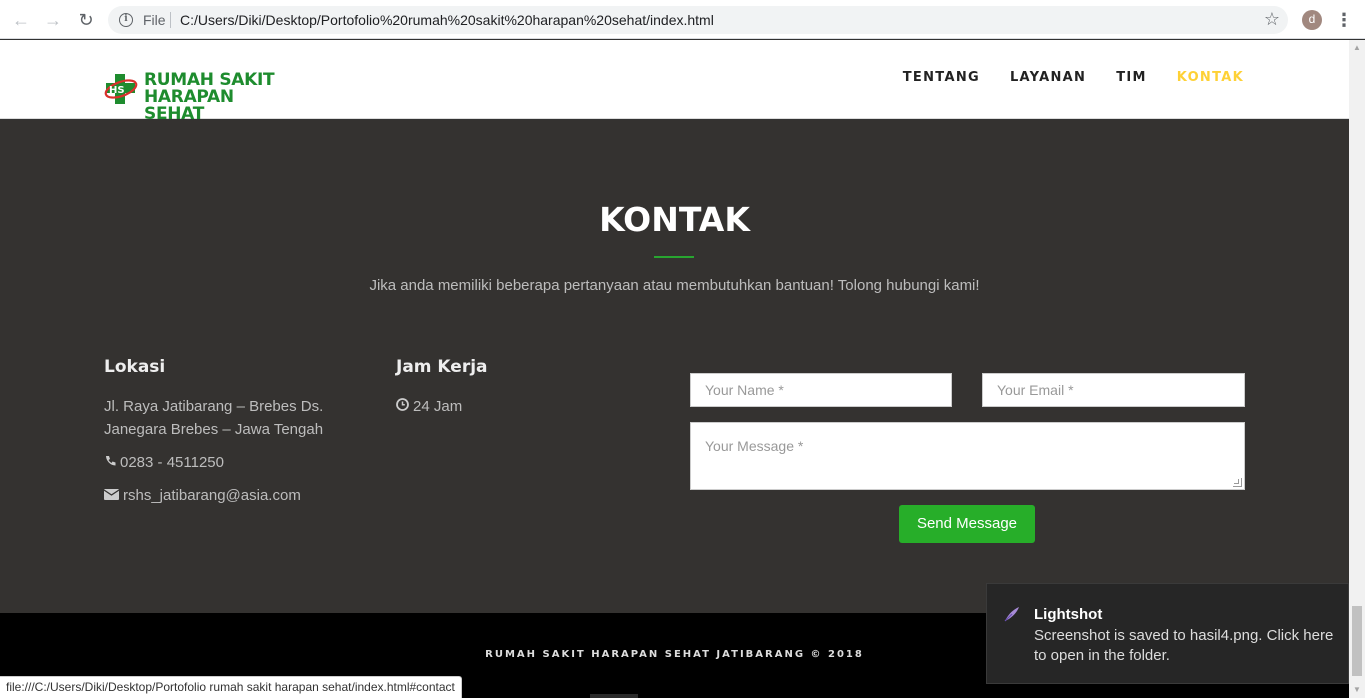  What do you see at coordinates (1272, 19) in the screenshot?
I see `bookmark-star-icon: ☆` at bounding box center [1272, 19].